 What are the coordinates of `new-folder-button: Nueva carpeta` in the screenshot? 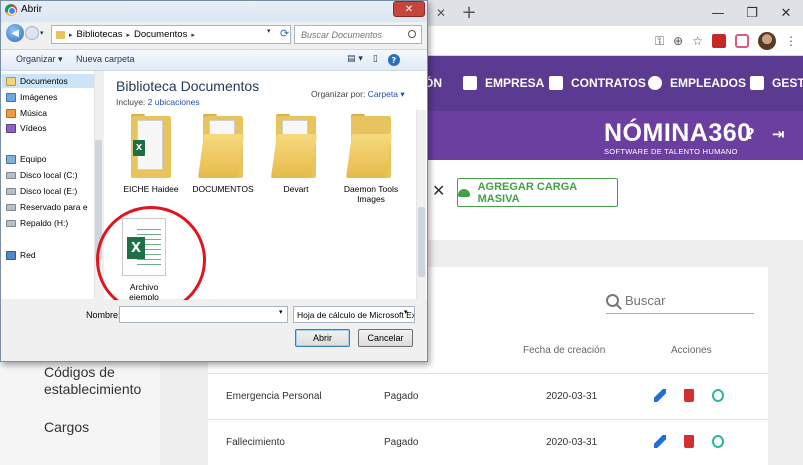 It's located at (105, 59).